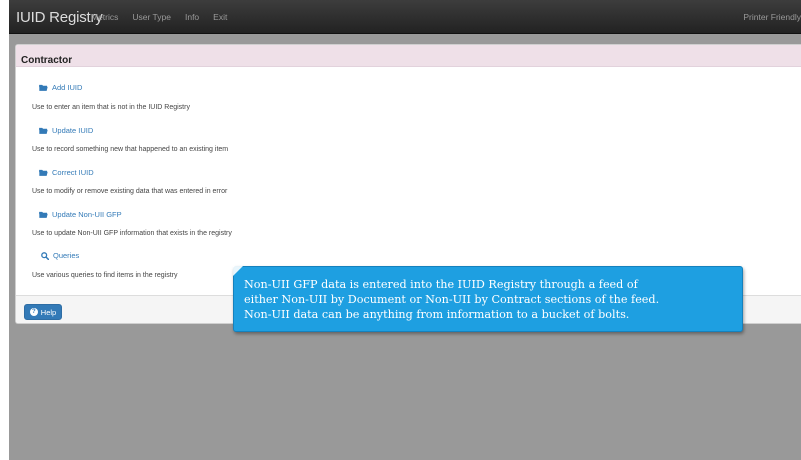 Image resolution: width=801 pixels, height=460 pixels. Describe the element at coordinates (45, 255) in the screenshot. I see `search-icon` at that location.